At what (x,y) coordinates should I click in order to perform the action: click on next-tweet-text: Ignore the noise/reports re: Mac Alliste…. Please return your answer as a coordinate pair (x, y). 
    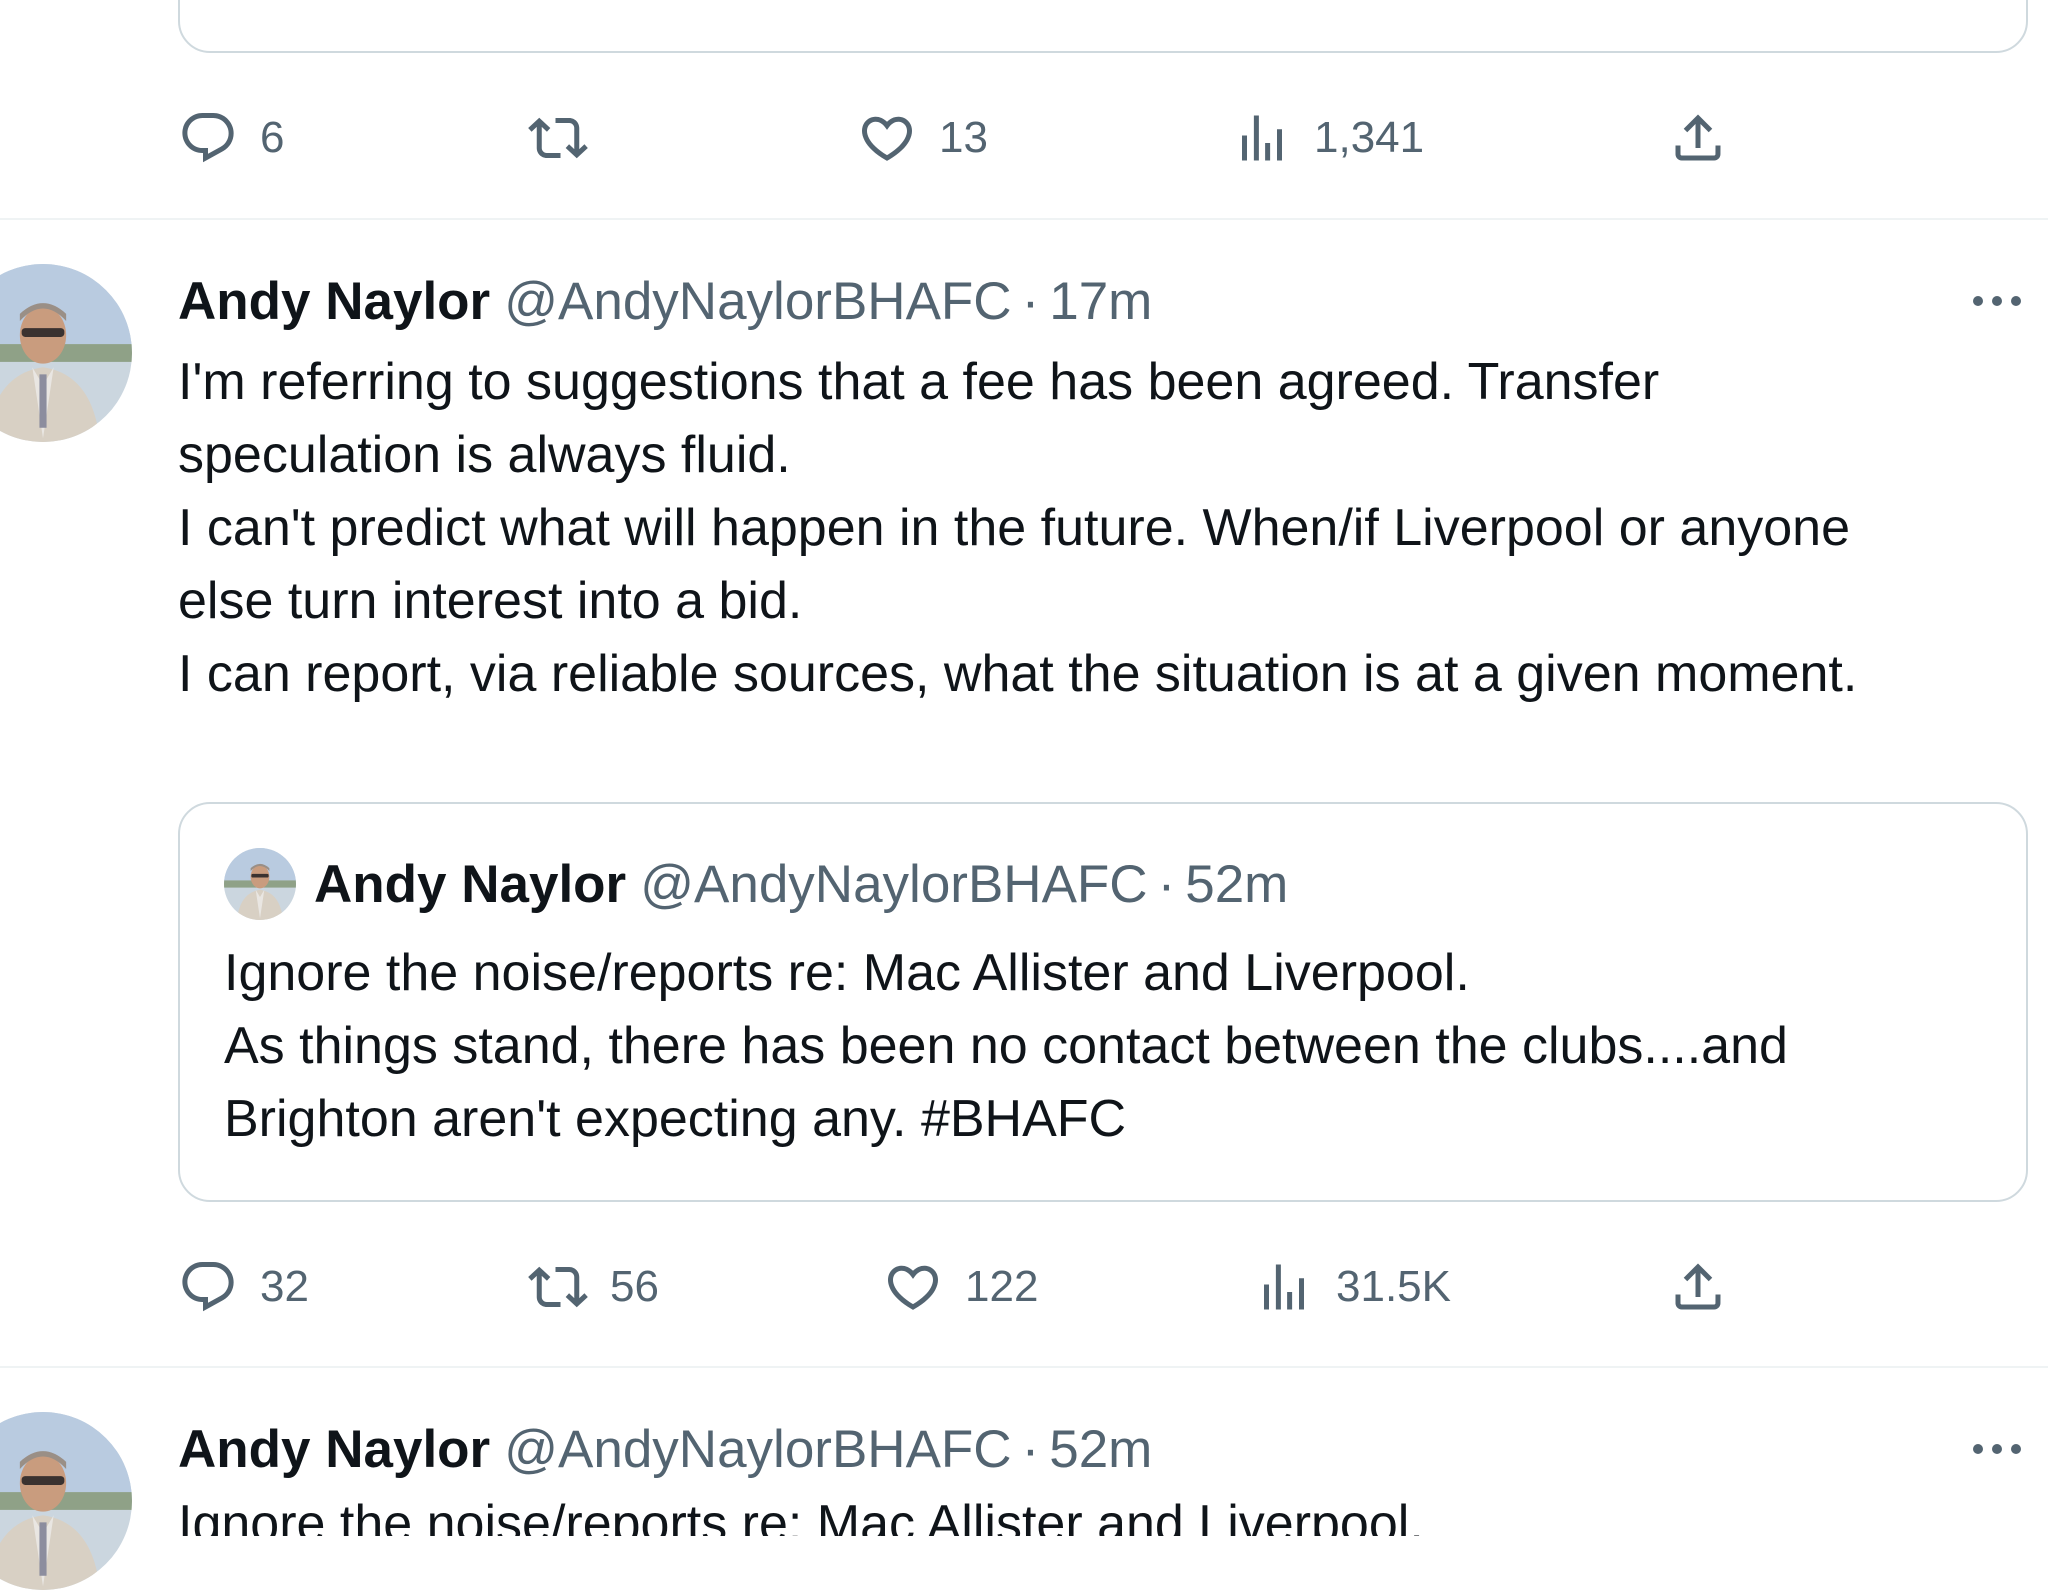
    Looking at the image, I should click on (1103, 1516).